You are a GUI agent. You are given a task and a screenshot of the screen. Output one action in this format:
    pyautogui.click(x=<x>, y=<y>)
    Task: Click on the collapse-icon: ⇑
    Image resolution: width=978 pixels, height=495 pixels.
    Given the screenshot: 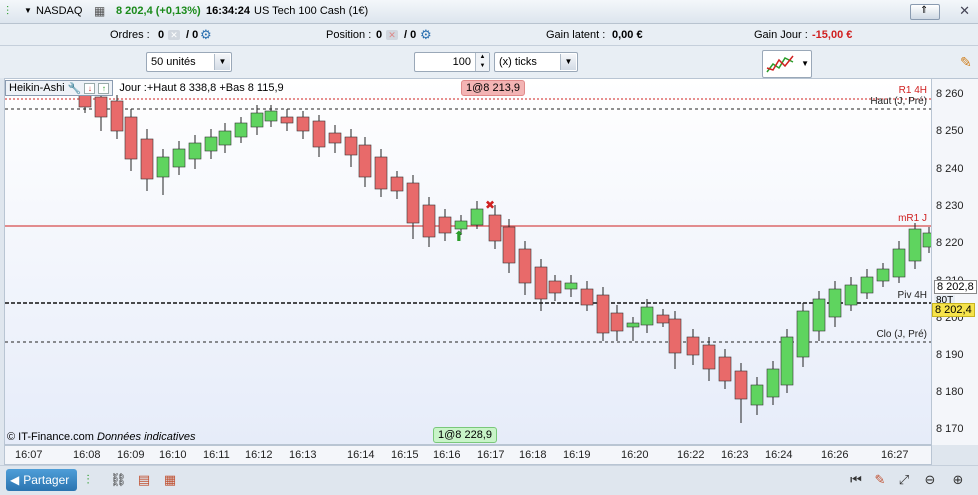 What is the action you would take?
    pyautogui.click(x=924, y=10)
    